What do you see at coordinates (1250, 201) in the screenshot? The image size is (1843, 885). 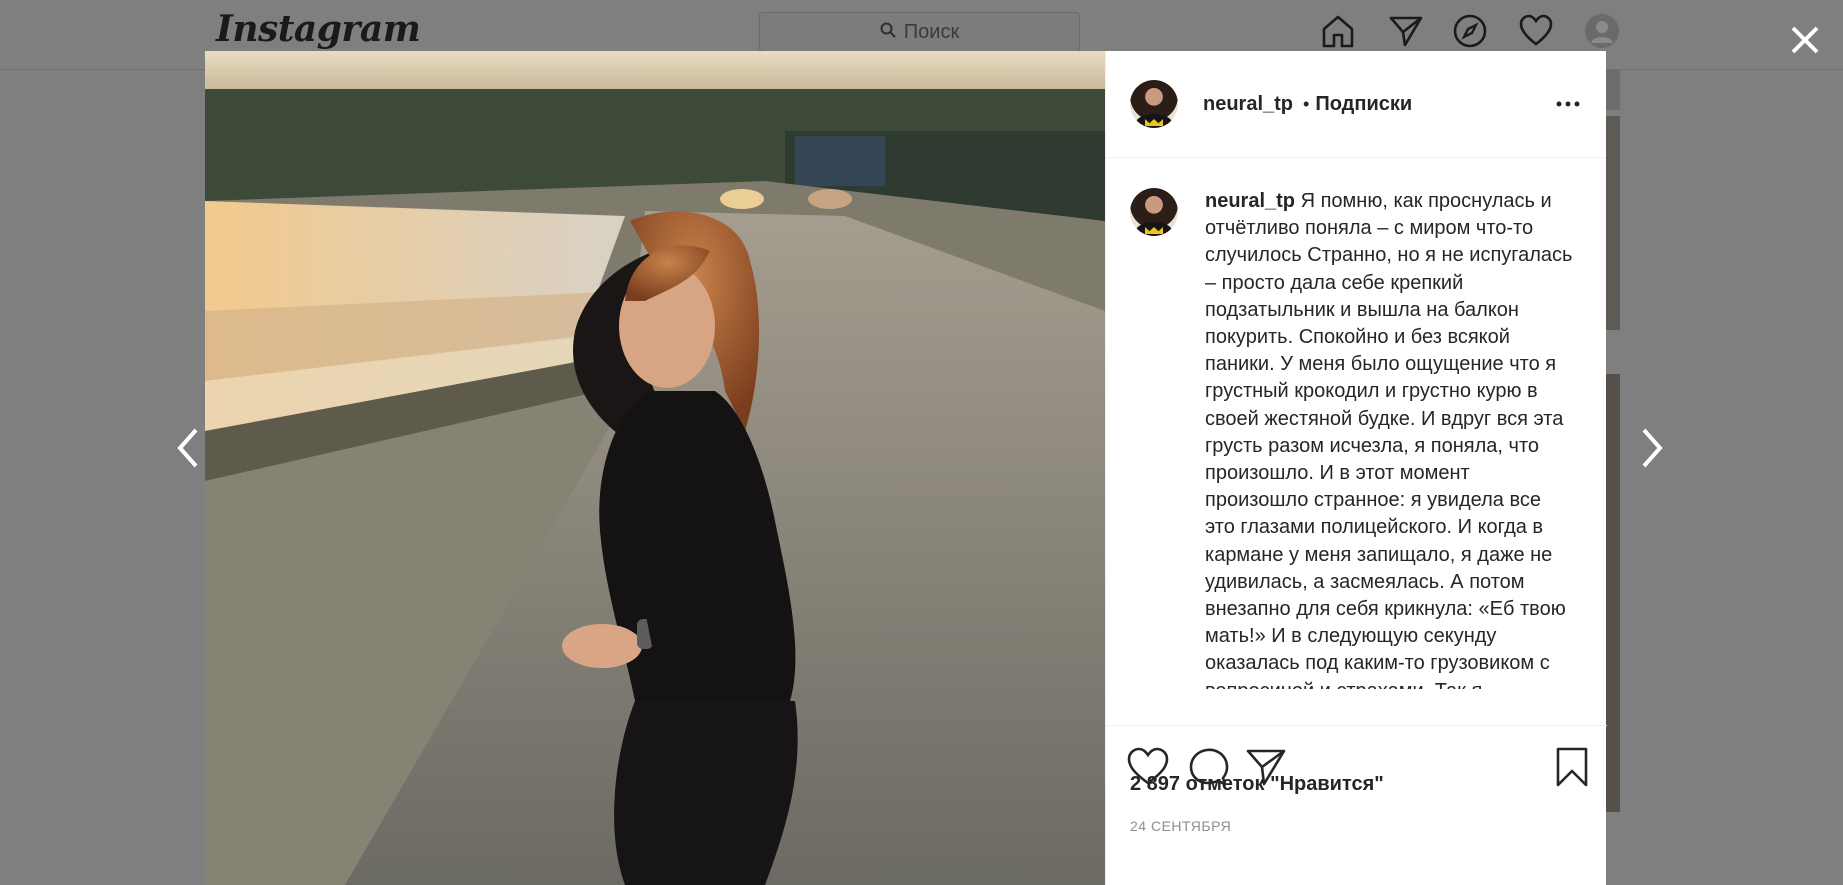 I see `caption-username: neural_tp` at bounding box center [1250, 201].